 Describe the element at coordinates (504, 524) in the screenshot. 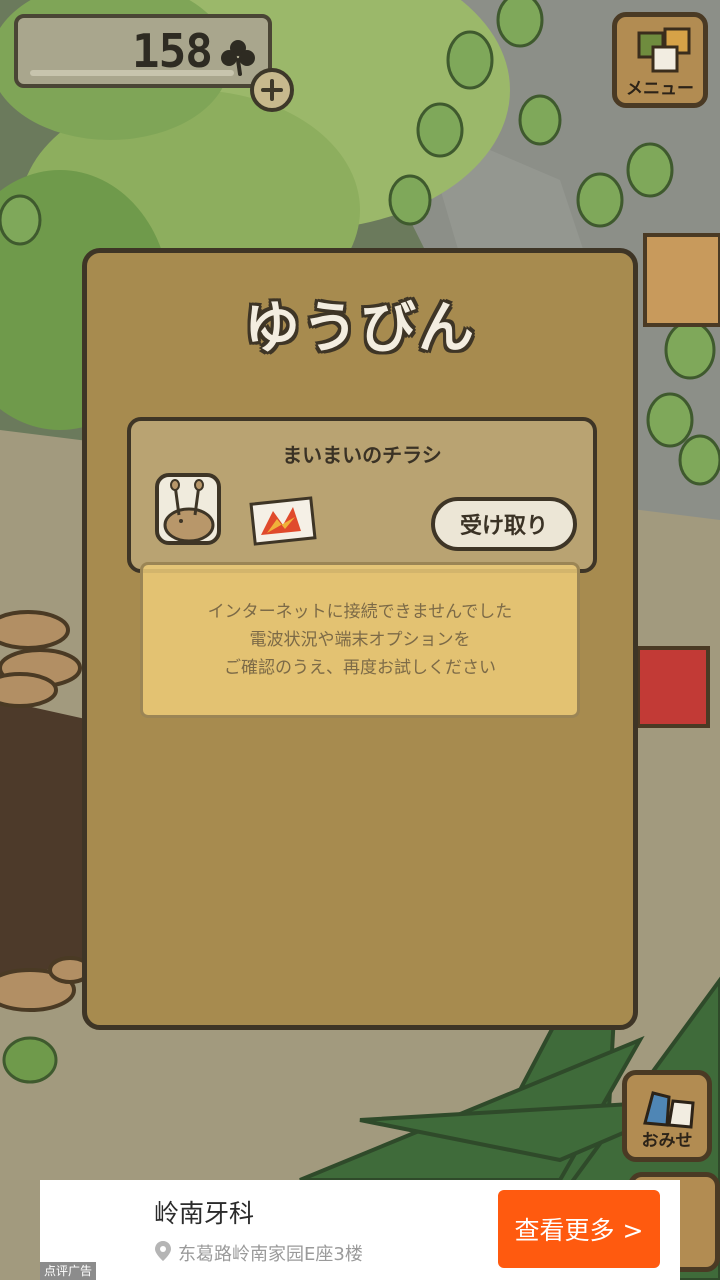

I see `receive-button: 受け取り` at that location.